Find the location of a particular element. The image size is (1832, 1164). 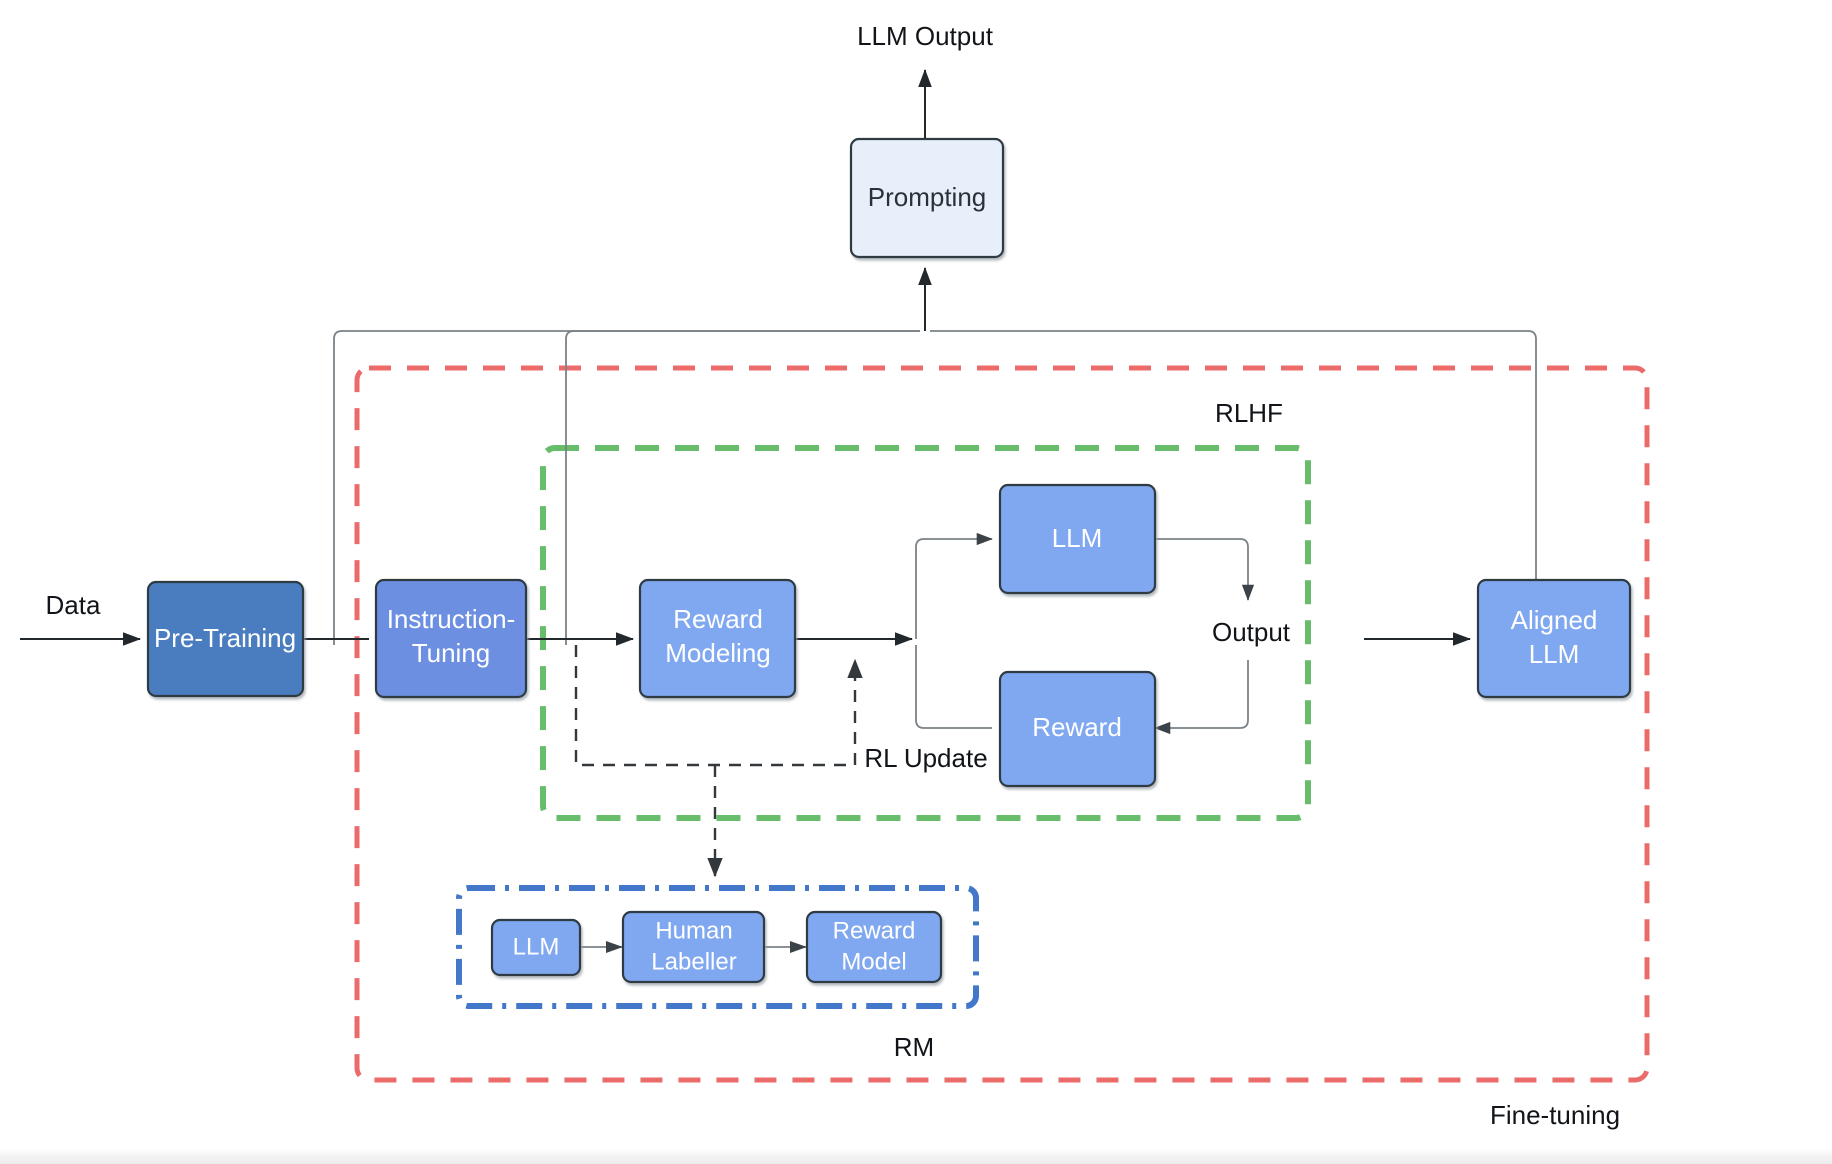

node-instruction-tuning-label-line2: Tuning is located at coordinates (451, 653).